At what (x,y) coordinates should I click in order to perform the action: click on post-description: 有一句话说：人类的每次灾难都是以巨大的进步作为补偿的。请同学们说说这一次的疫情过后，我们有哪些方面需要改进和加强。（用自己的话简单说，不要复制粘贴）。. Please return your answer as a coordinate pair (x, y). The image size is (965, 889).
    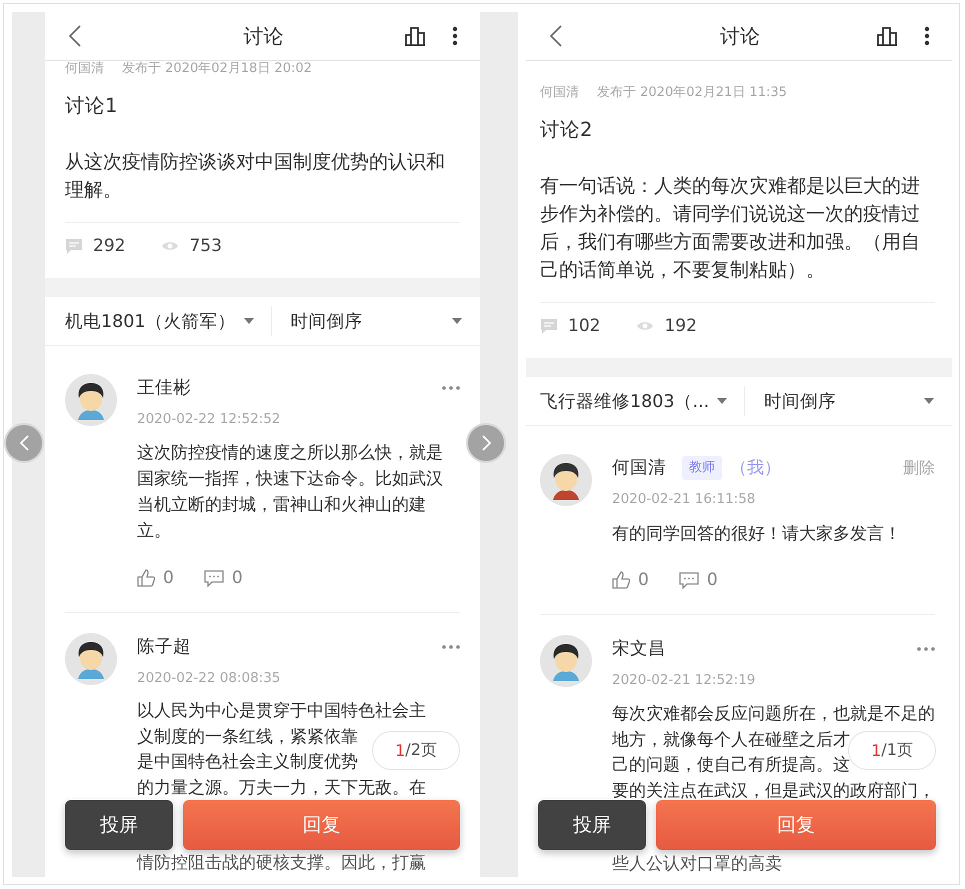
    Looking at the image, I should click on (730, 228).